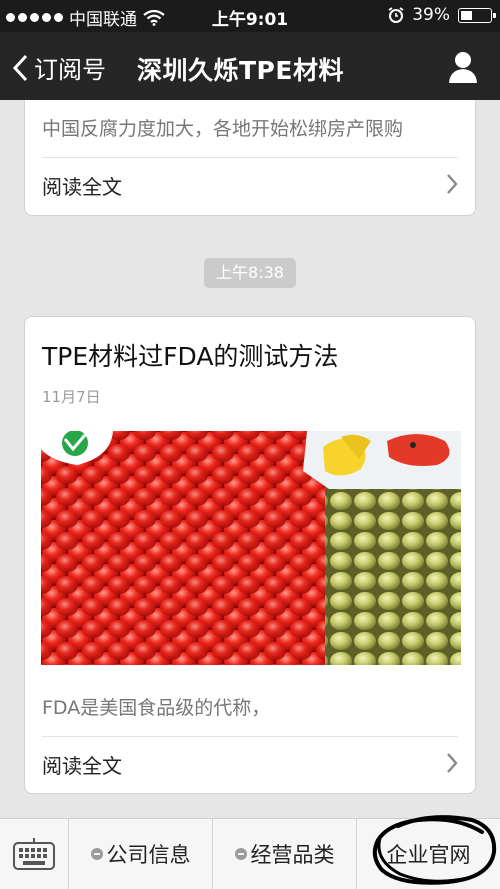 The image size is (500, 889). Describe the element at coordinates (20, 67) in the screenshot. I see `chevron-left-icon` at that location.